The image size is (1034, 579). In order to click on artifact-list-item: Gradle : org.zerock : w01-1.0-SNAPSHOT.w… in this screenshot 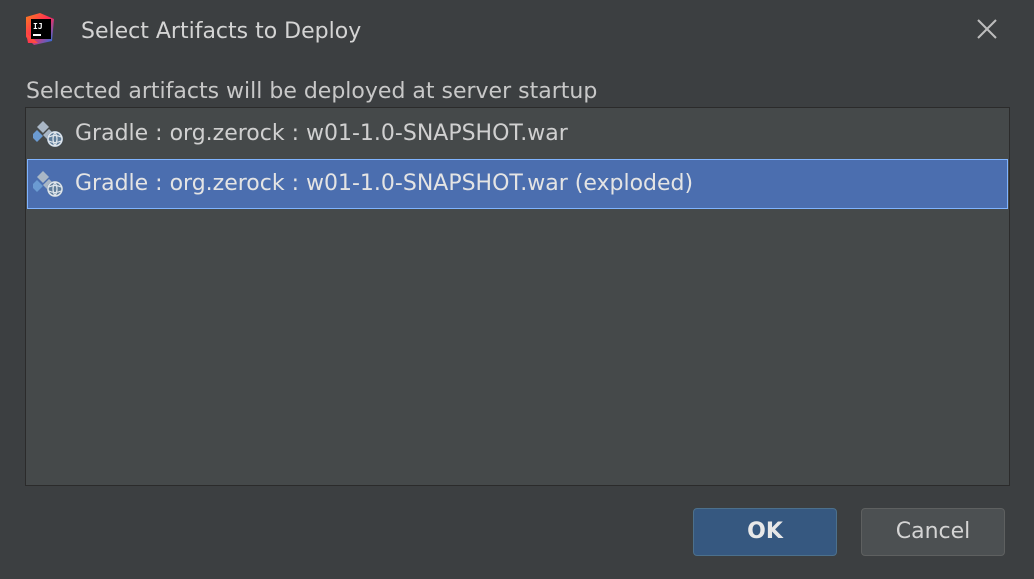, I will do `click(517, 134)`.